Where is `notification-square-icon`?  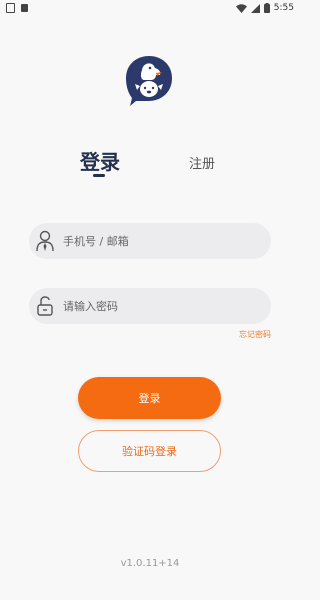 notification-square-icon is located at coordinates (10, 8).